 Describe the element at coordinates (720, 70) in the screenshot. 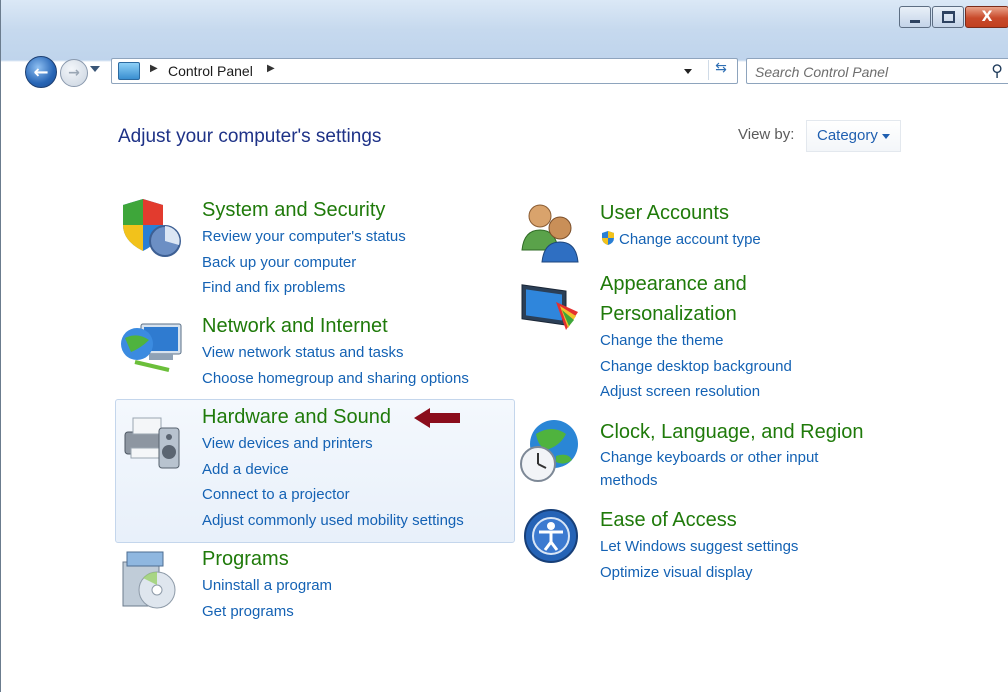

I see `refresh-icon: ⇆` at that location.